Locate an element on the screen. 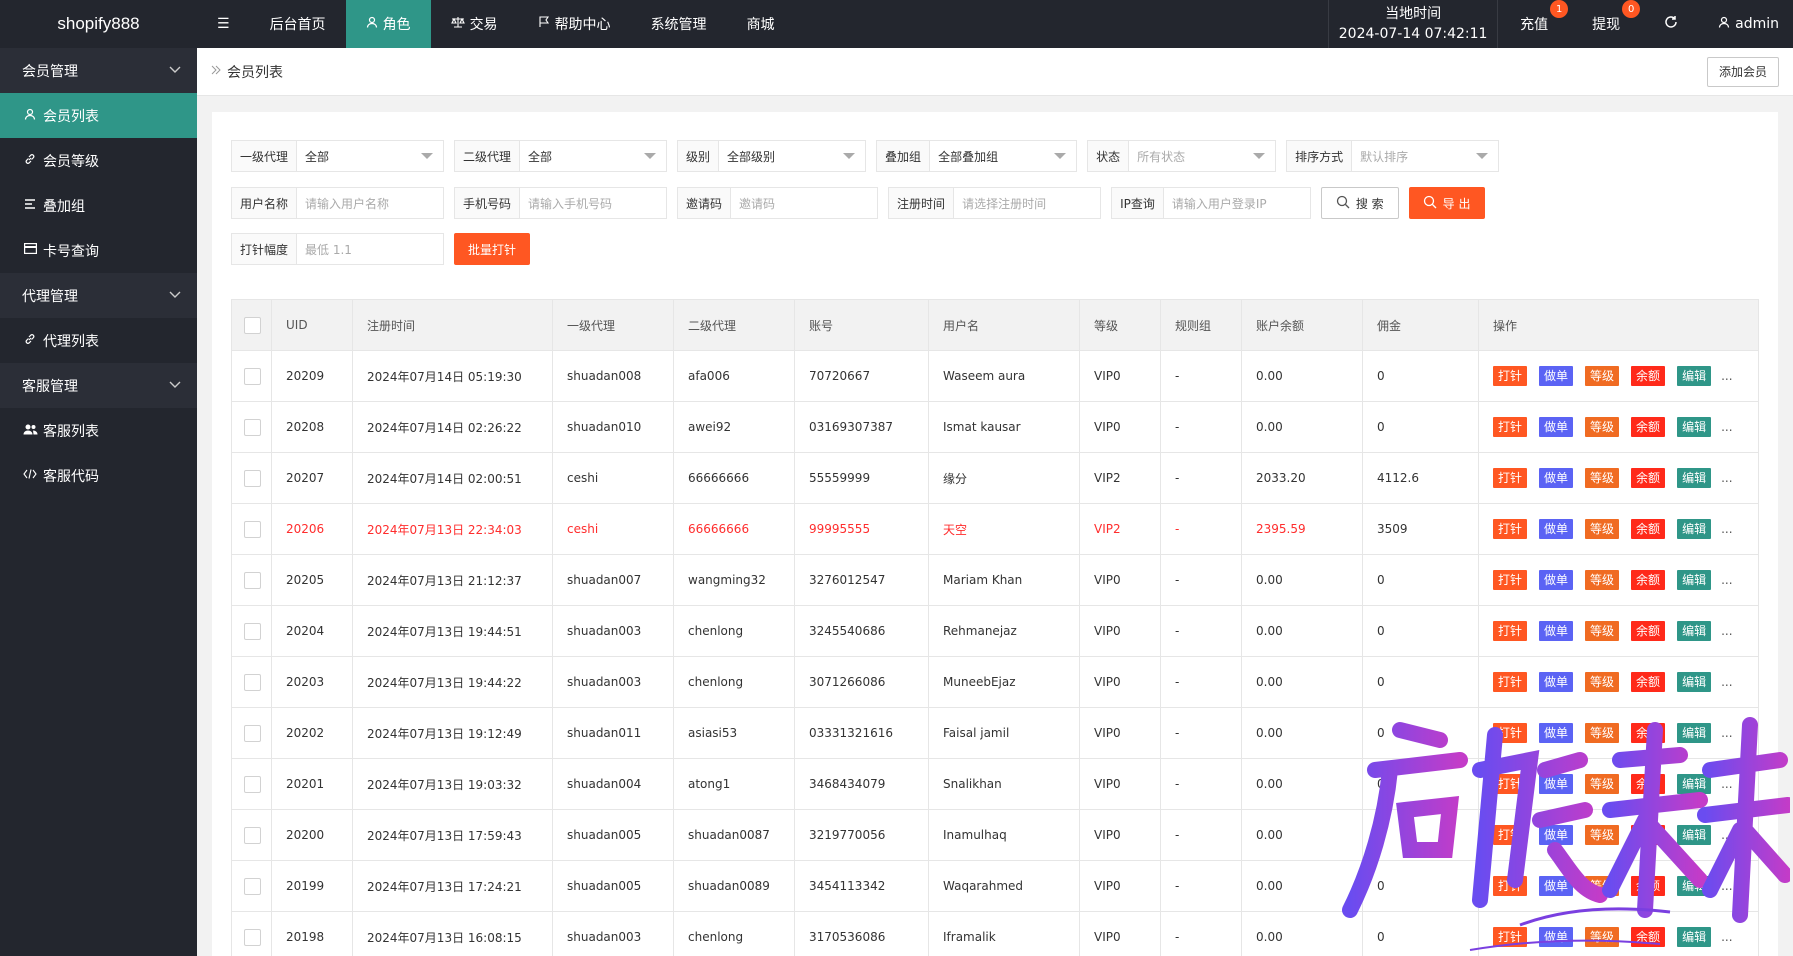 This screenshot has width=1793, height=956. sidebar-item-member-level: 会员等级 is located at coordinates (98, 160).